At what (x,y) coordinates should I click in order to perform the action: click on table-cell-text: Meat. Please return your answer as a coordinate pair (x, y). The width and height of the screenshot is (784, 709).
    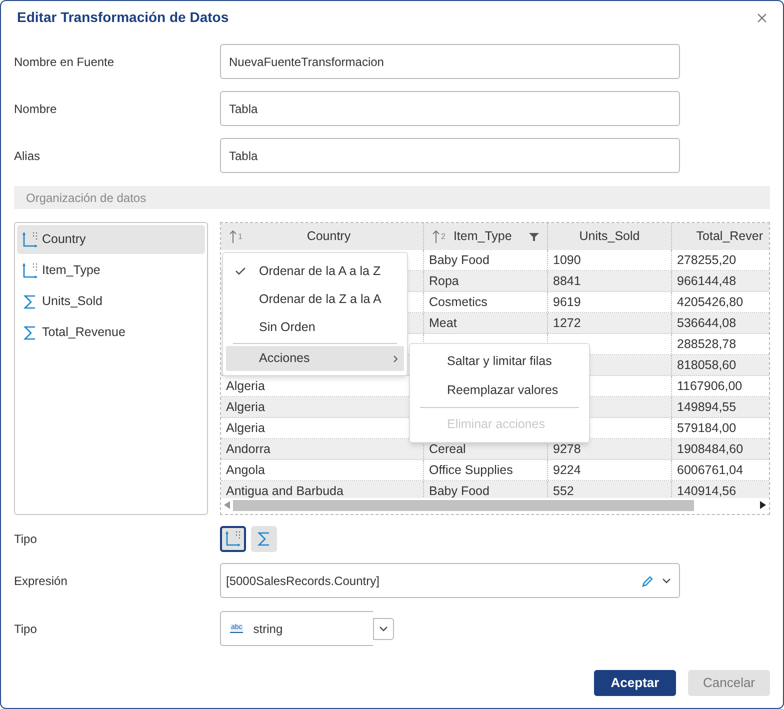
    Looking at the image, I should click on (443, 323).